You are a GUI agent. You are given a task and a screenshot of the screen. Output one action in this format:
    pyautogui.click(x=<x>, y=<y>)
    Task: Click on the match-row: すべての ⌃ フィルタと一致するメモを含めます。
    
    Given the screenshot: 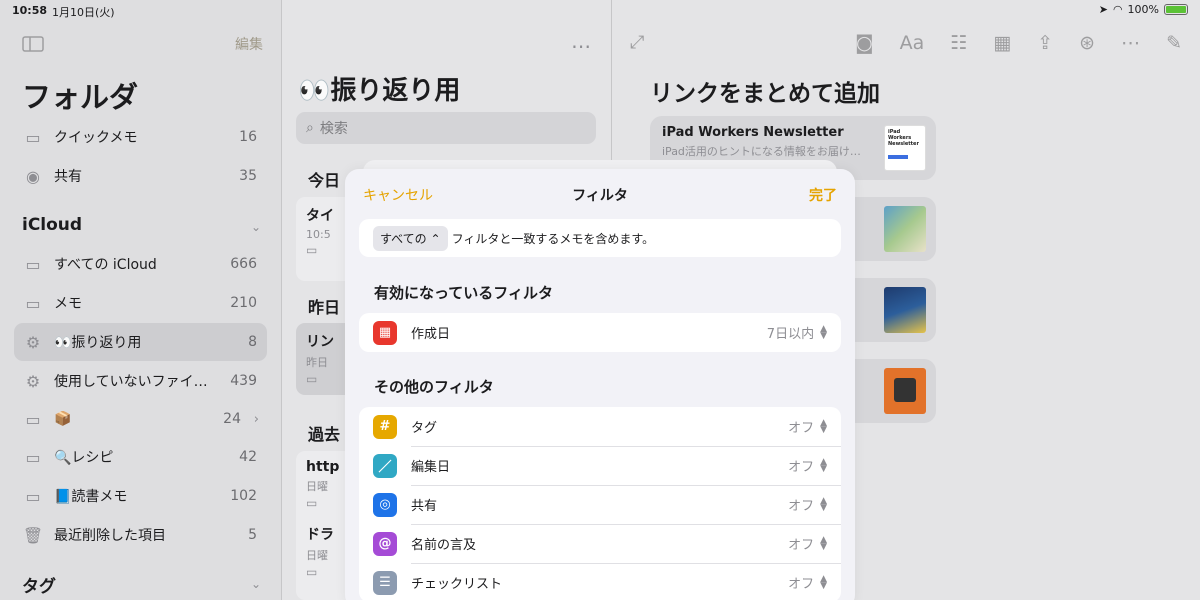 What is the action you would take?
    pyautogui.click(x=600, y=238)
    